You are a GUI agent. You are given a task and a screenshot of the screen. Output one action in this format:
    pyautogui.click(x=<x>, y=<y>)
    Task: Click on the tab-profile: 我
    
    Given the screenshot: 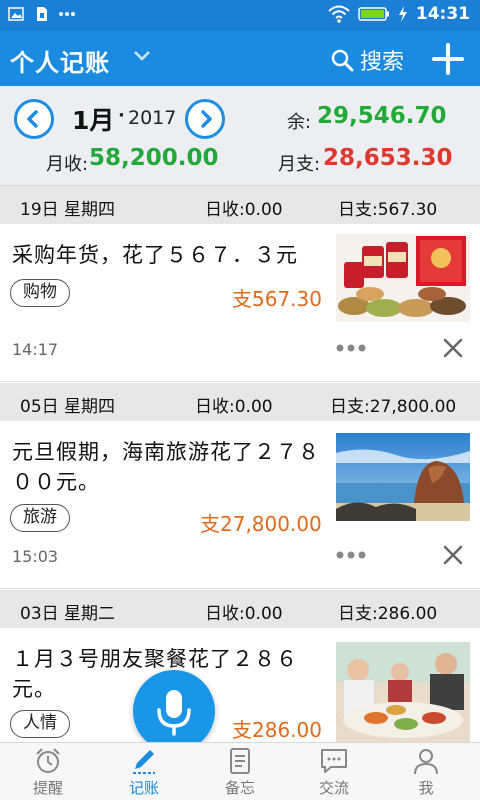 What is the action you would take?
    pyautogui.click(x=426, y=772)
    